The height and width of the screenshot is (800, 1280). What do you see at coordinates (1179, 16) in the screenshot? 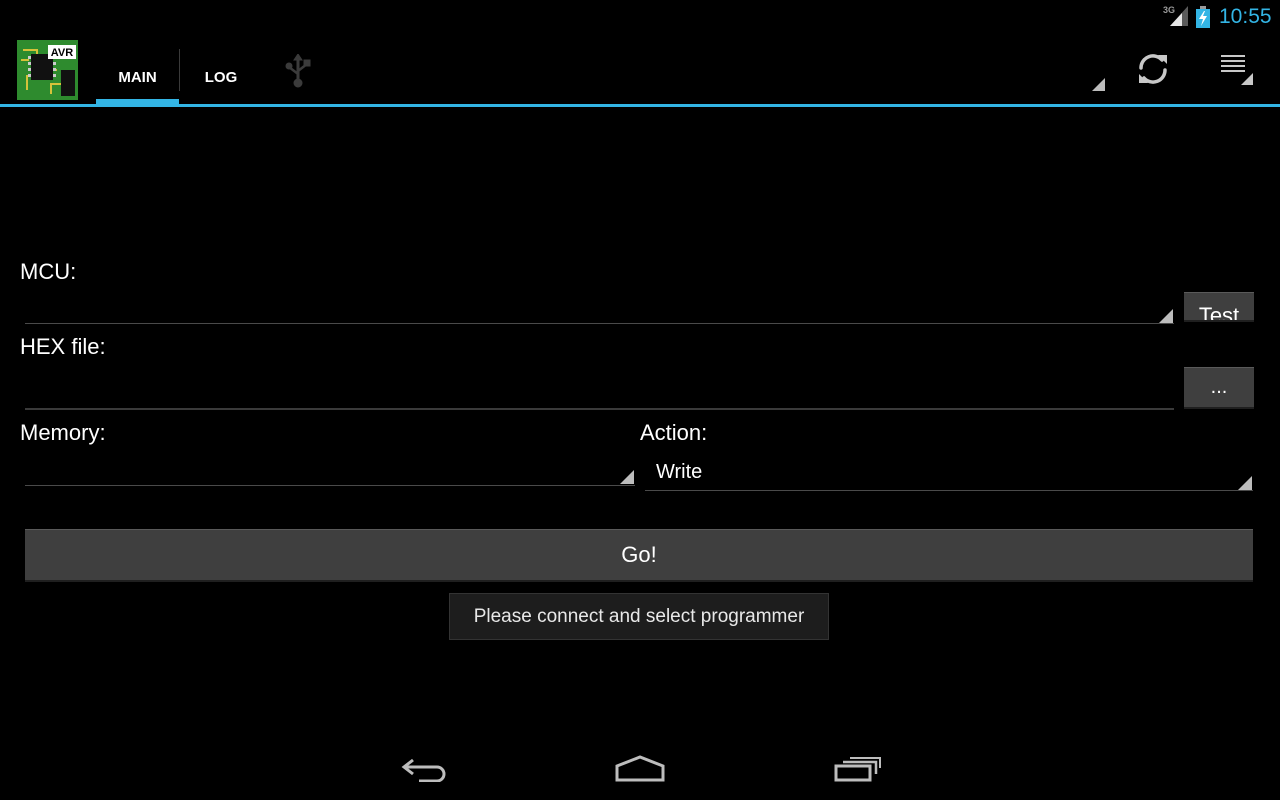
I see `signal-icon` at bounding box center [1179, 16].